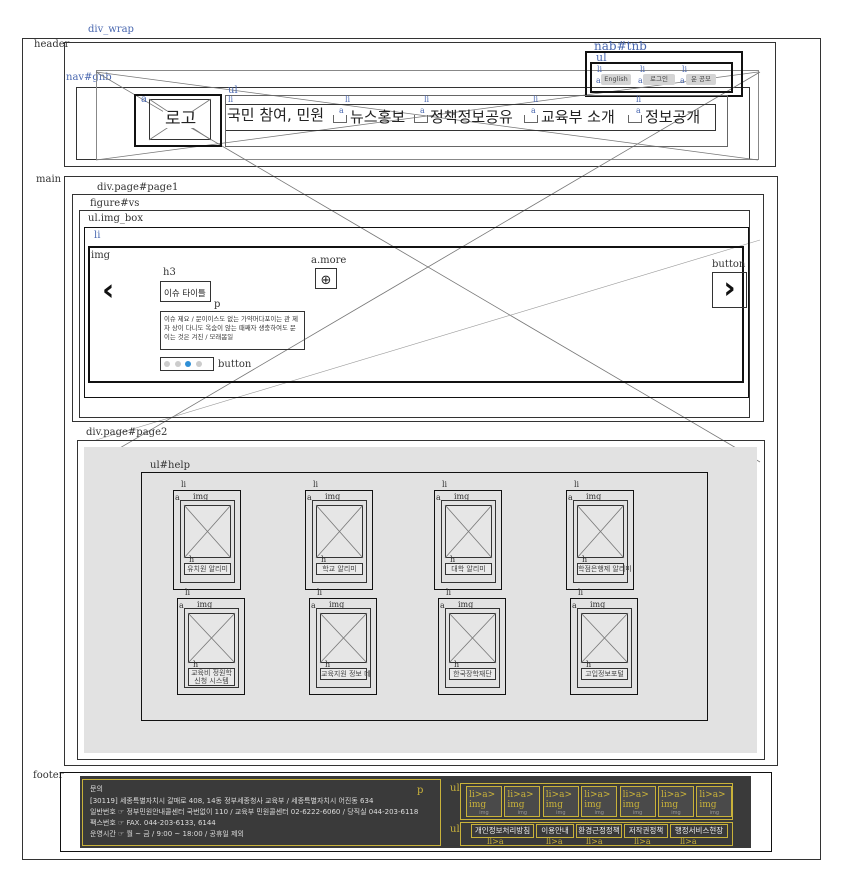  Describe the element at coordinates (153, 823) in the screenshot. I see `footer-line-3: 팩스번호 ☞ FAX. 044-203-6133, 6144` at that location.